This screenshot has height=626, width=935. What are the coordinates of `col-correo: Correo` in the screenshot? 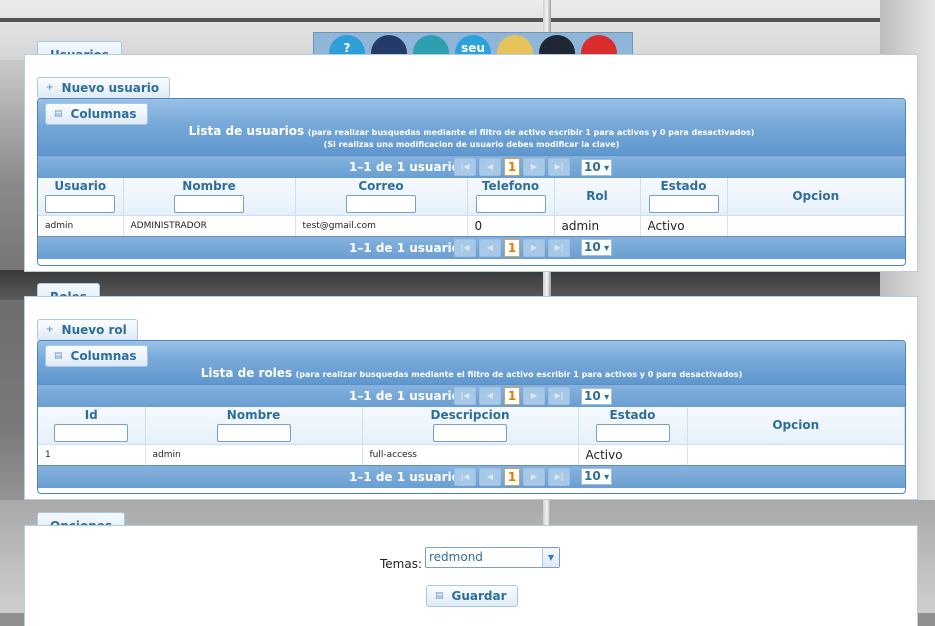 It's located at (381, 197).